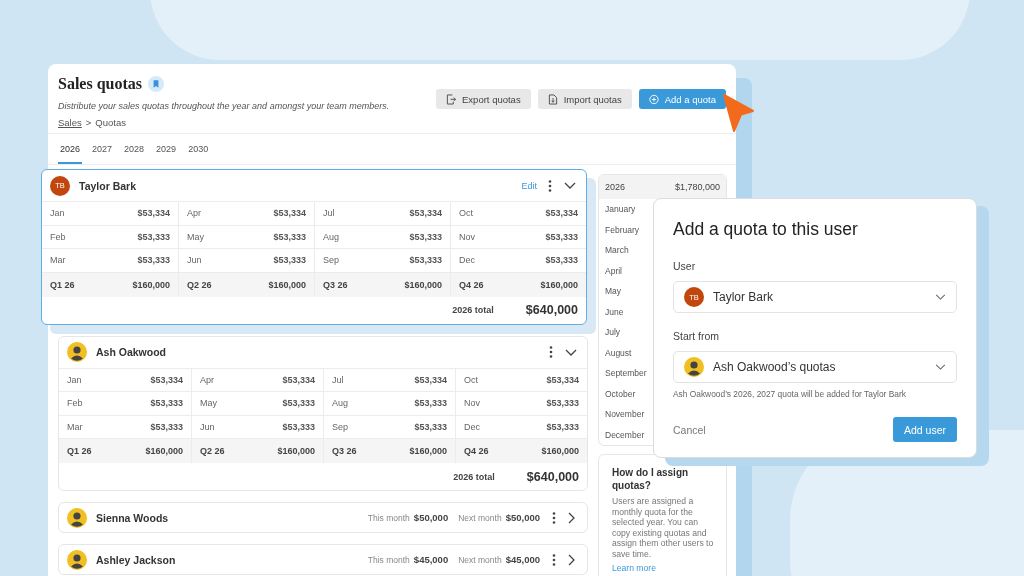  I want to click on summary-total: $1,780,000, so click(697, 187).